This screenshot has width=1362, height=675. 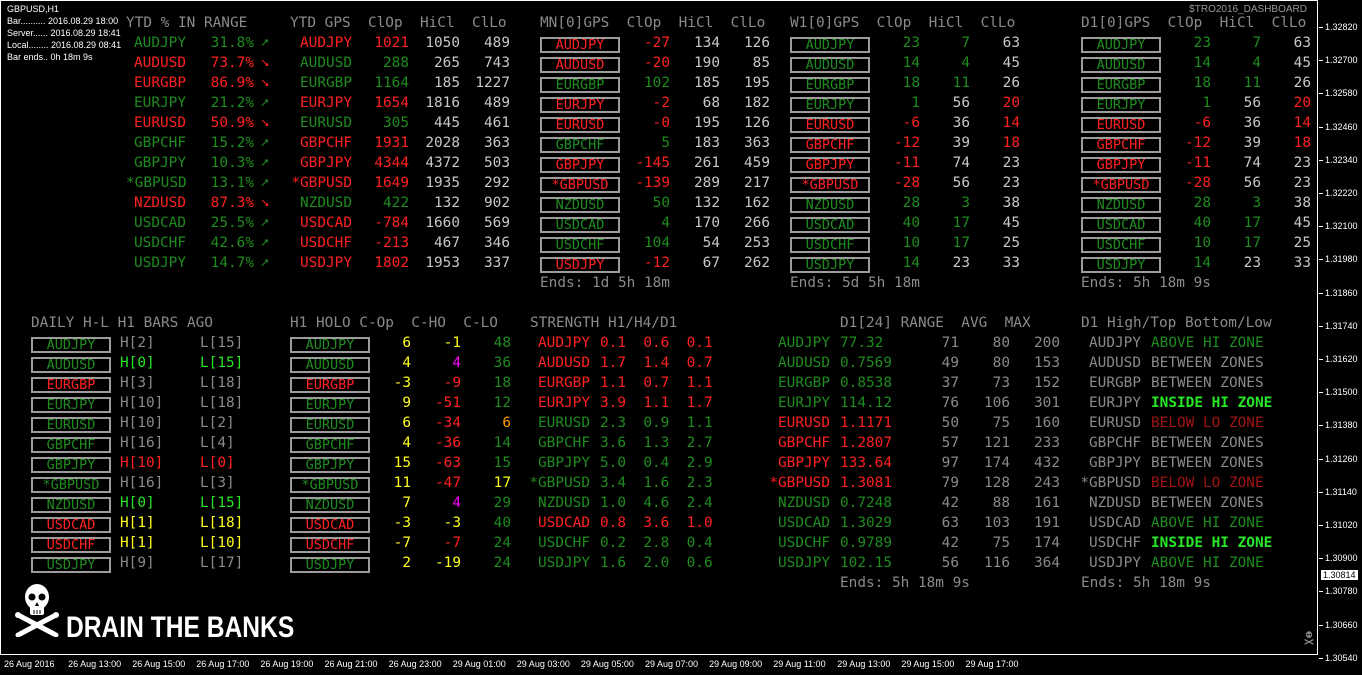 What do you see at coordinates (830, 185) in the screenshot?
I see `w1-symbol-button: *GBPUSD` at bounding box center [830, 185].